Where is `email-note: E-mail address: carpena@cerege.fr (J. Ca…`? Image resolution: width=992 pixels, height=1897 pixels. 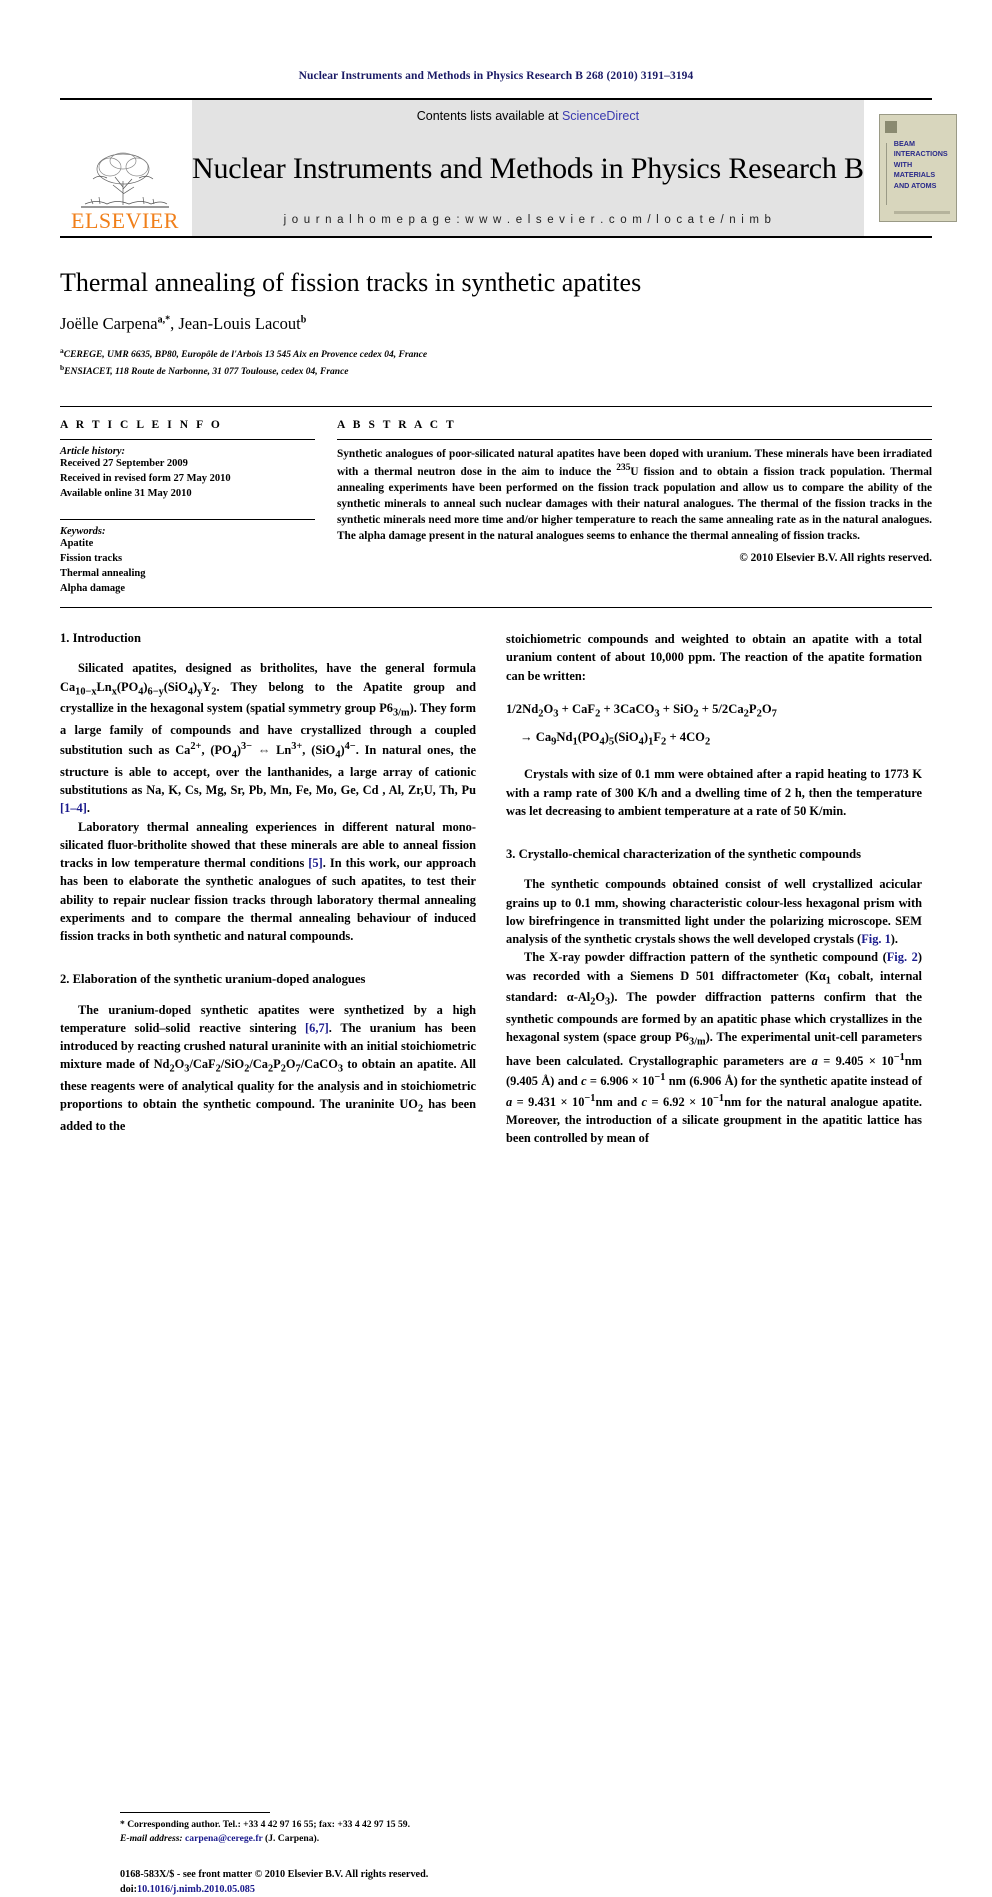 email-note: E-mail address: carpena@cerege.fr (J. Ca… is located at coordinates (328, 1839).